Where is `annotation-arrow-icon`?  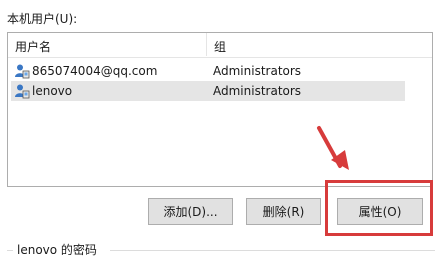 annotation-arrow-icon is located at coordinates (333, 148).